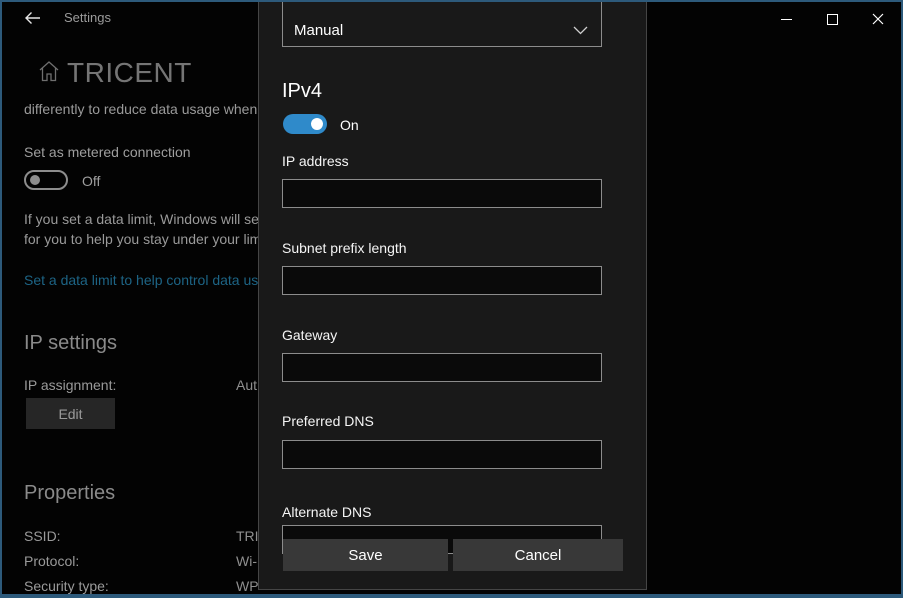  Describe the element at coordinates (349, 125) in the screenshot. I see `ipv4-toggle-state-label: On` at that location.